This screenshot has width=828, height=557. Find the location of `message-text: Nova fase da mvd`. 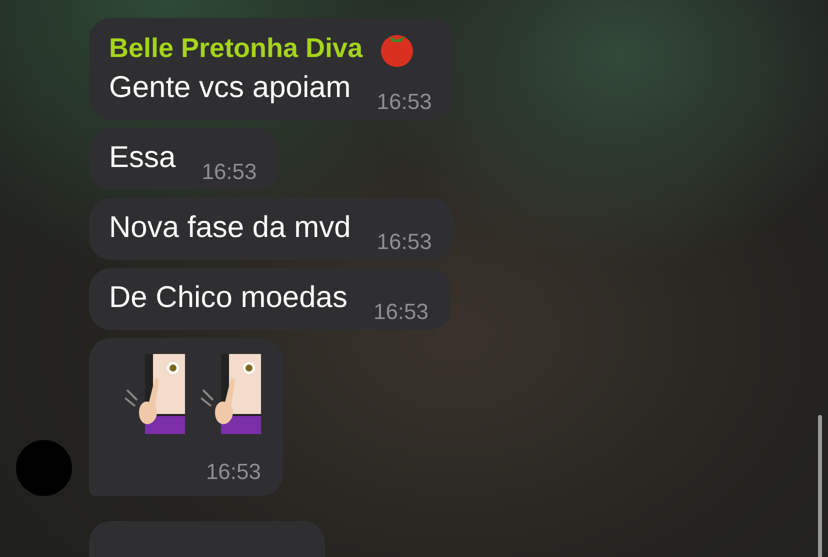

message-text: Nova fase da mvd is located at coordinates (230, 228).